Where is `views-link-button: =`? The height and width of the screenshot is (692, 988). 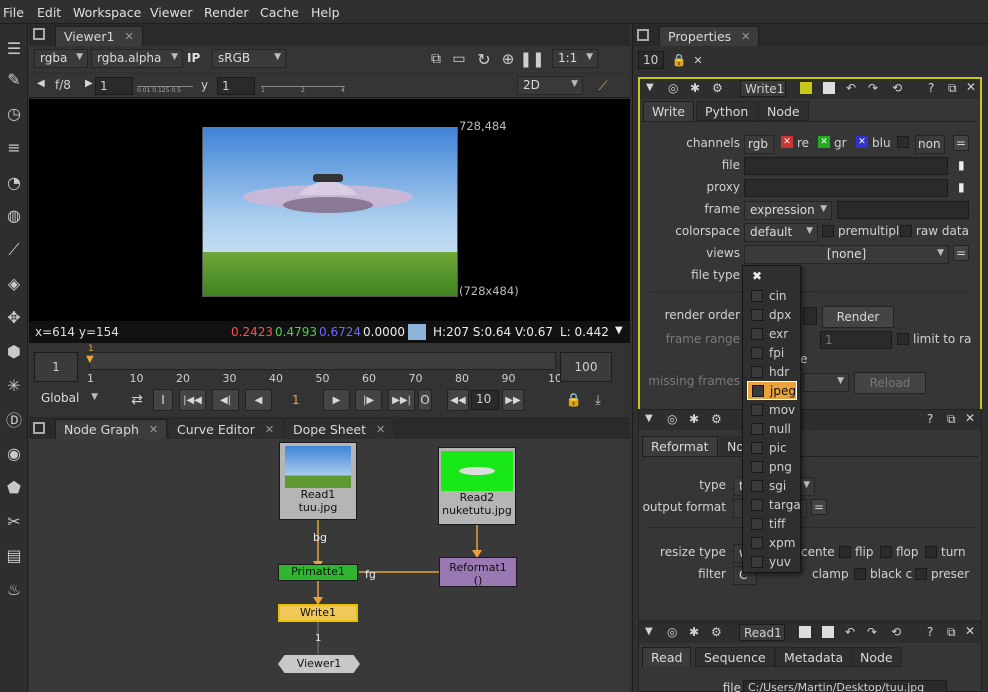 views-link-button: = is located at coordinates (961, 253).